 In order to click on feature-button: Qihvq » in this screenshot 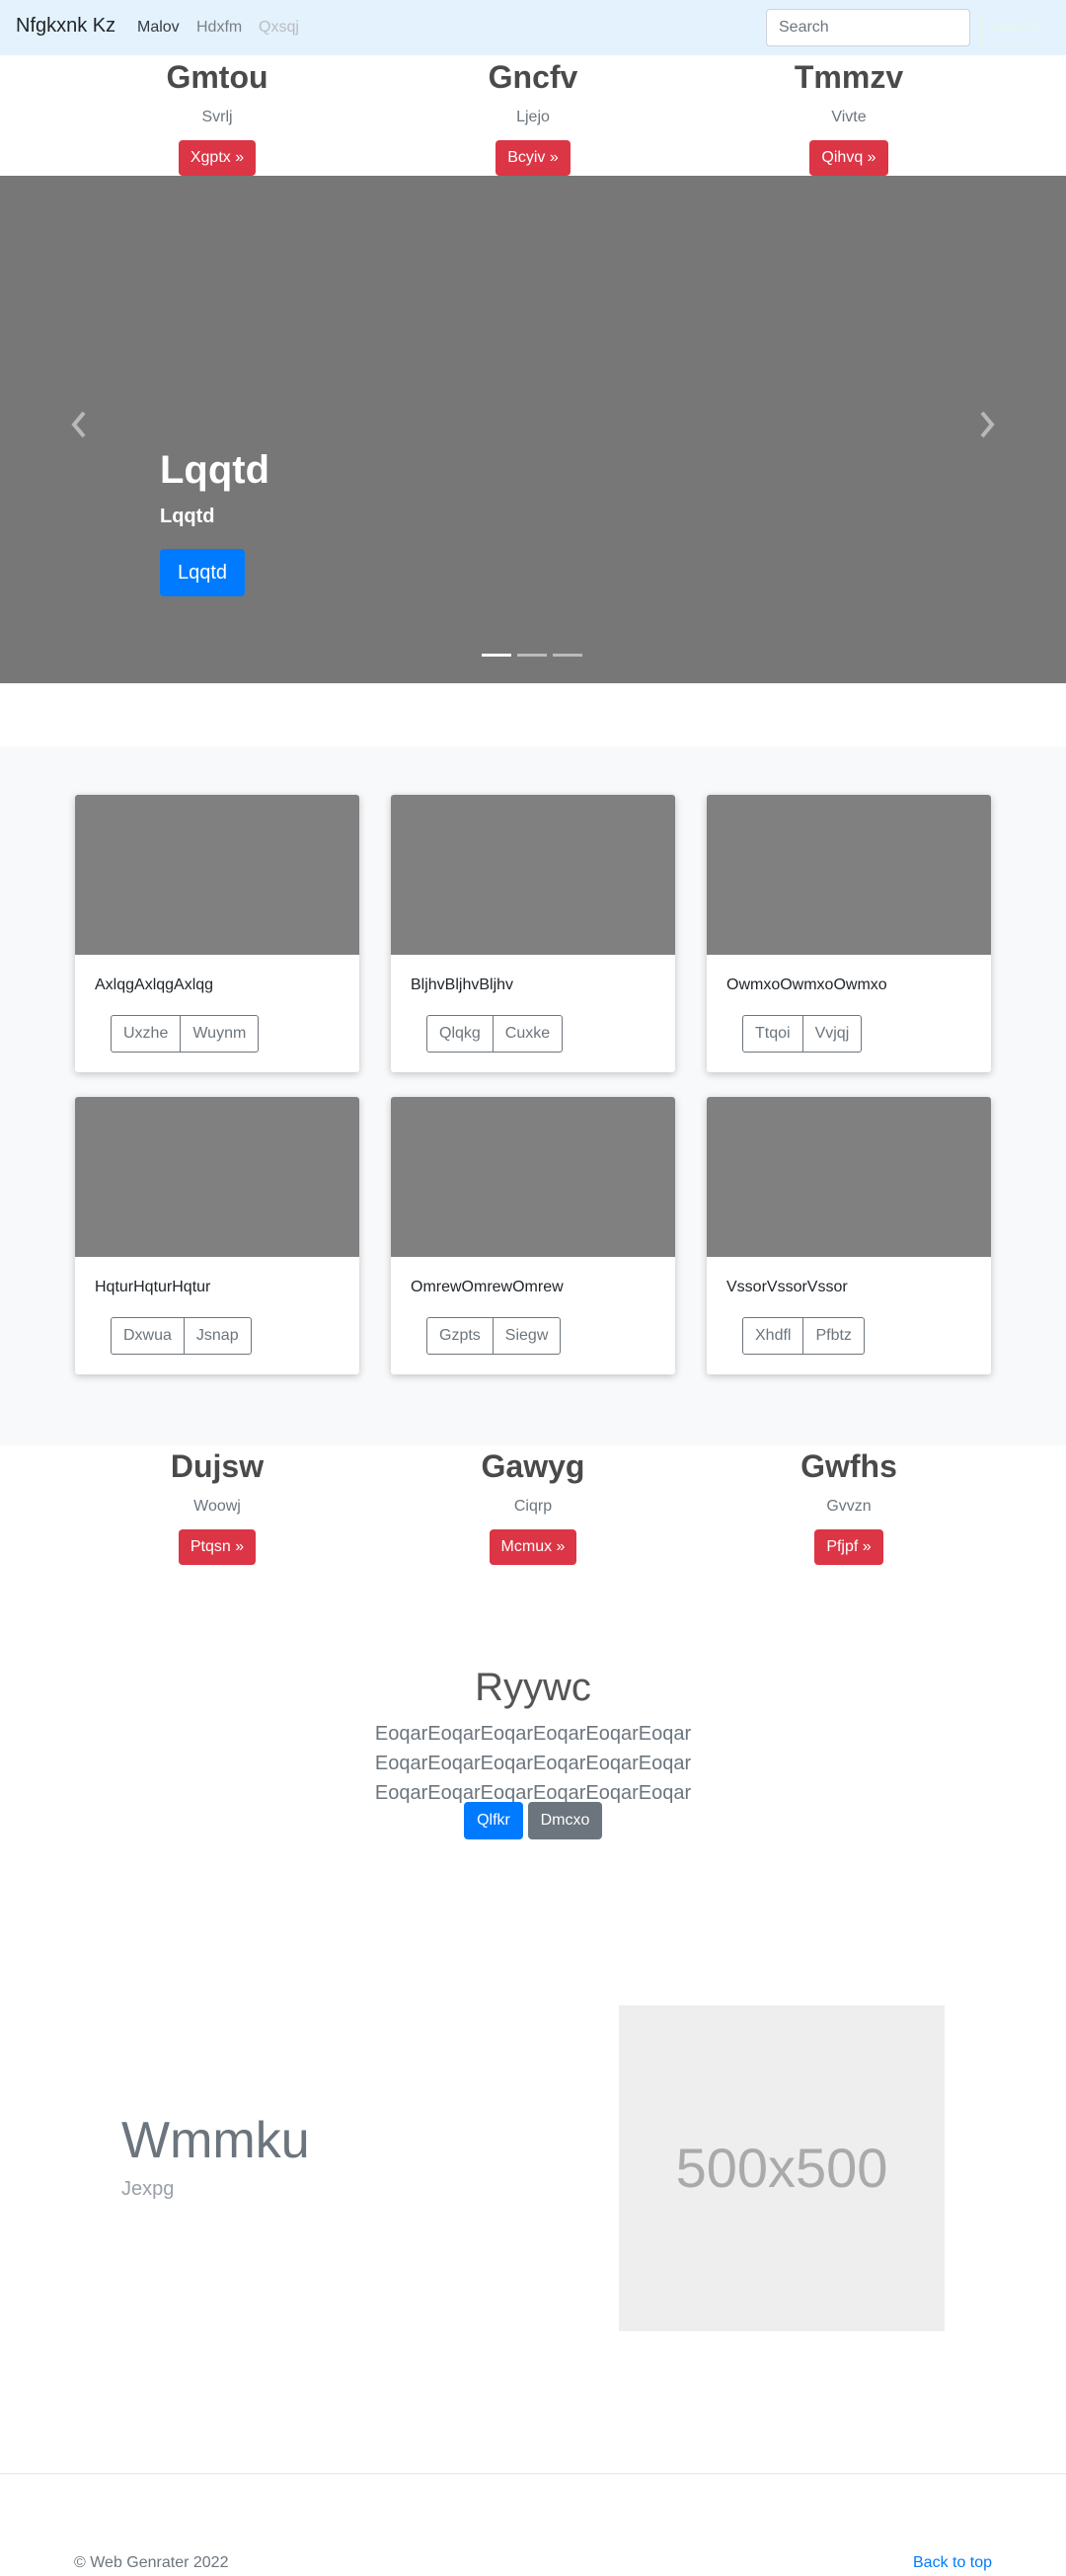, I will do `click(848, 158)`.